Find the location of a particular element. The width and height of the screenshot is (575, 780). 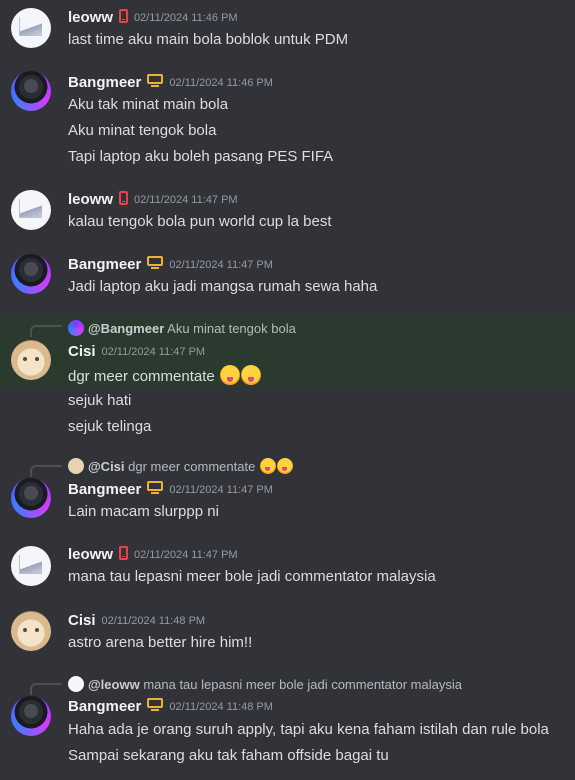

reply-text: Aku minat tengok bola is located at coordinates (231, 328).